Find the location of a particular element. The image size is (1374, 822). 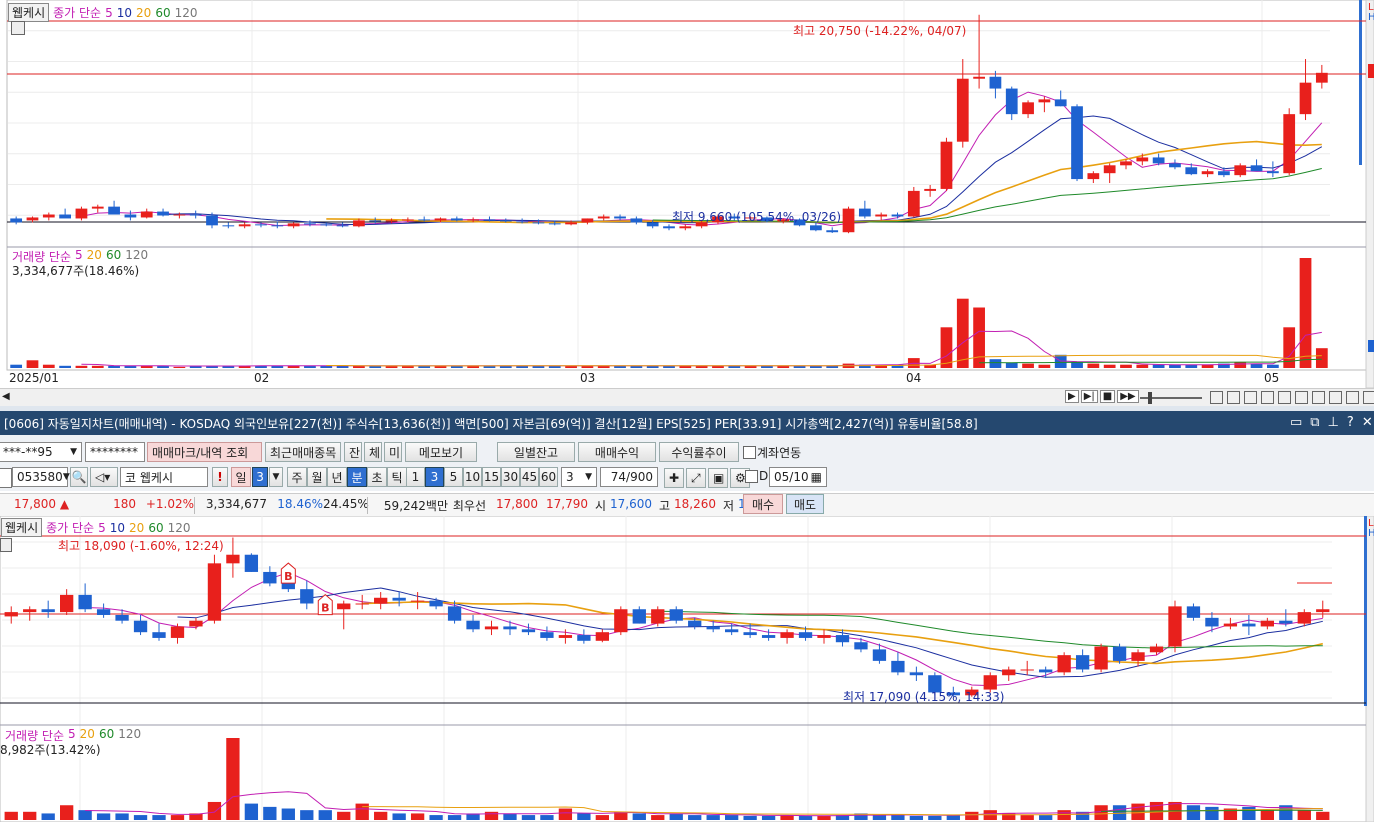

next-icon: ▶| is located at coordinates (1089, 396).